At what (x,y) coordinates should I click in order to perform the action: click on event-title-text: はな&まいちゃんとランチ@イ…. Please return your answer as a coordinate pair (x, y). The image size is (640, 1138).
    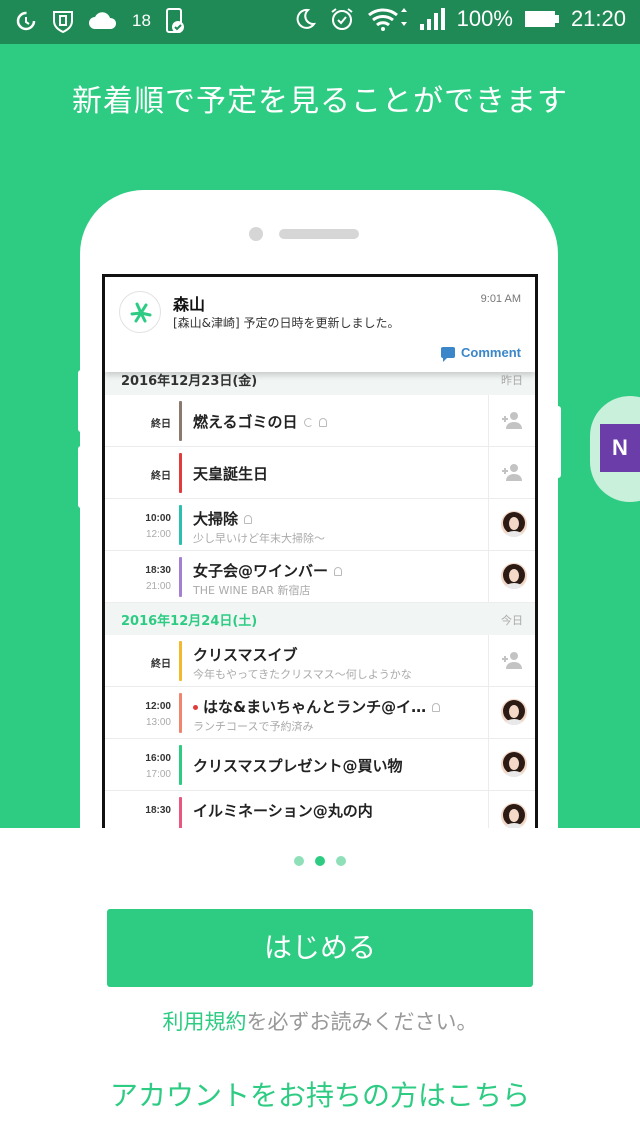
    Looking at the image, I should click on (315, 707).